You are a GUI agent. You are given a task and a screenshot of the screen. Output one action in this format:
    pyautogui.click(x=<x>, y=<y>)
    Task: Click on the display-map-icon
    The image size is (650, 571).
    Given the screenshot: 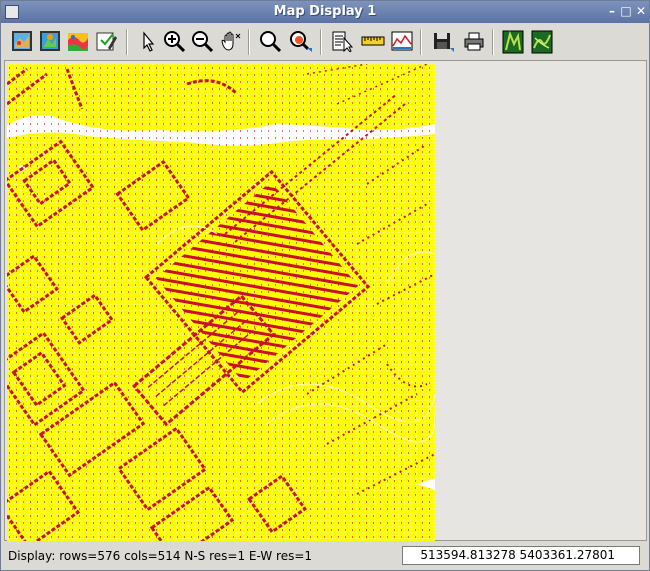 What is the action you would take?
    pyautogui.click(x=22, y=41)
    